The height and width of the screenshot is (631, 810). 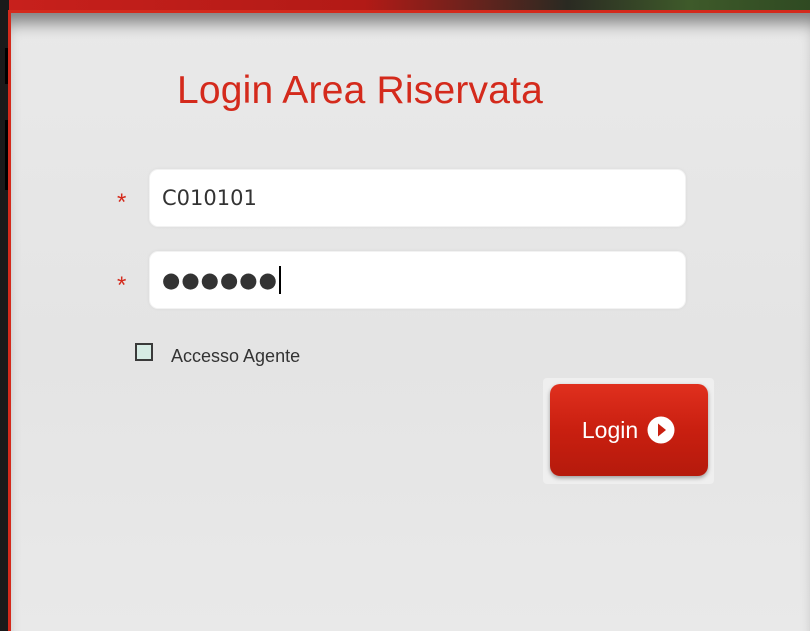 I want to click on login-button: Login, so click(x=629, y=430).